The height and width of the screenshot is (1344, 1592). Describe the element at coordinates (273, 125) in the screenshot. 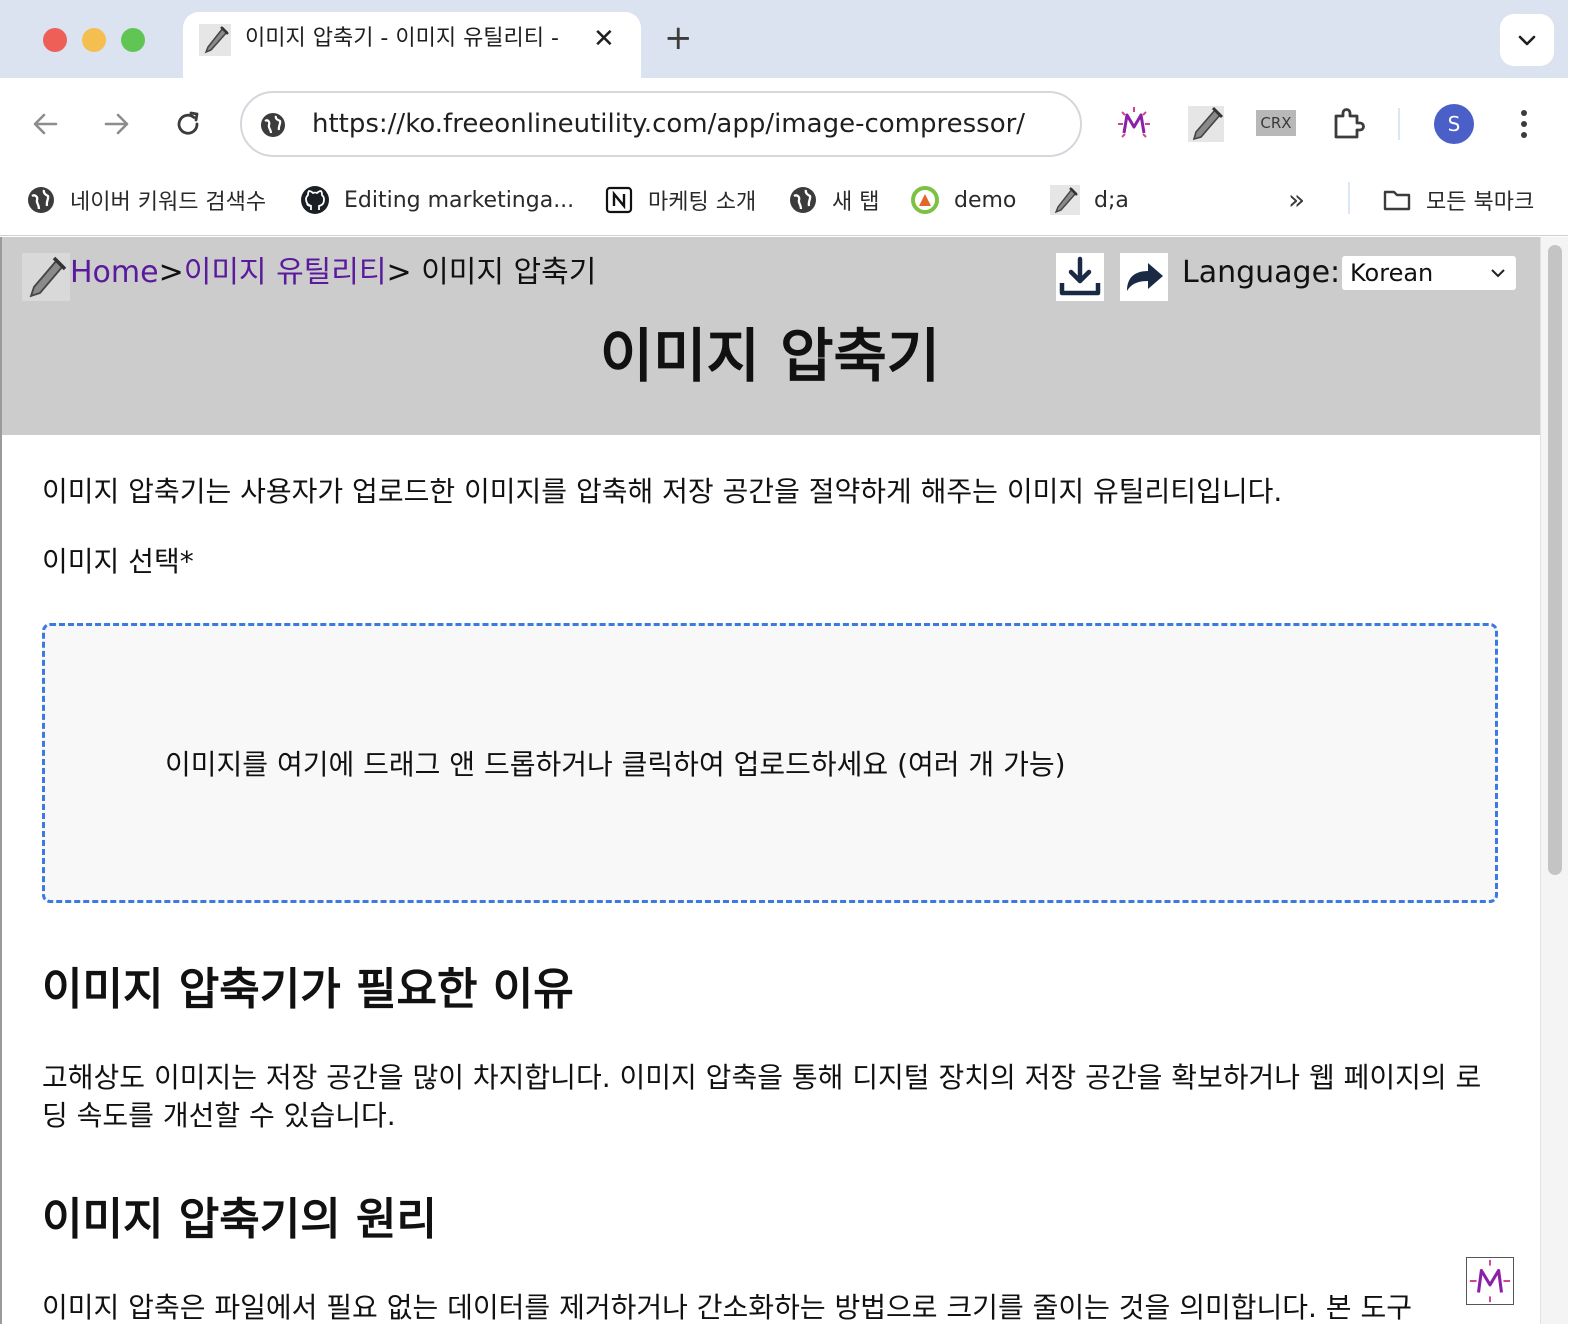

I see `site-info-globe-icon` at that location.